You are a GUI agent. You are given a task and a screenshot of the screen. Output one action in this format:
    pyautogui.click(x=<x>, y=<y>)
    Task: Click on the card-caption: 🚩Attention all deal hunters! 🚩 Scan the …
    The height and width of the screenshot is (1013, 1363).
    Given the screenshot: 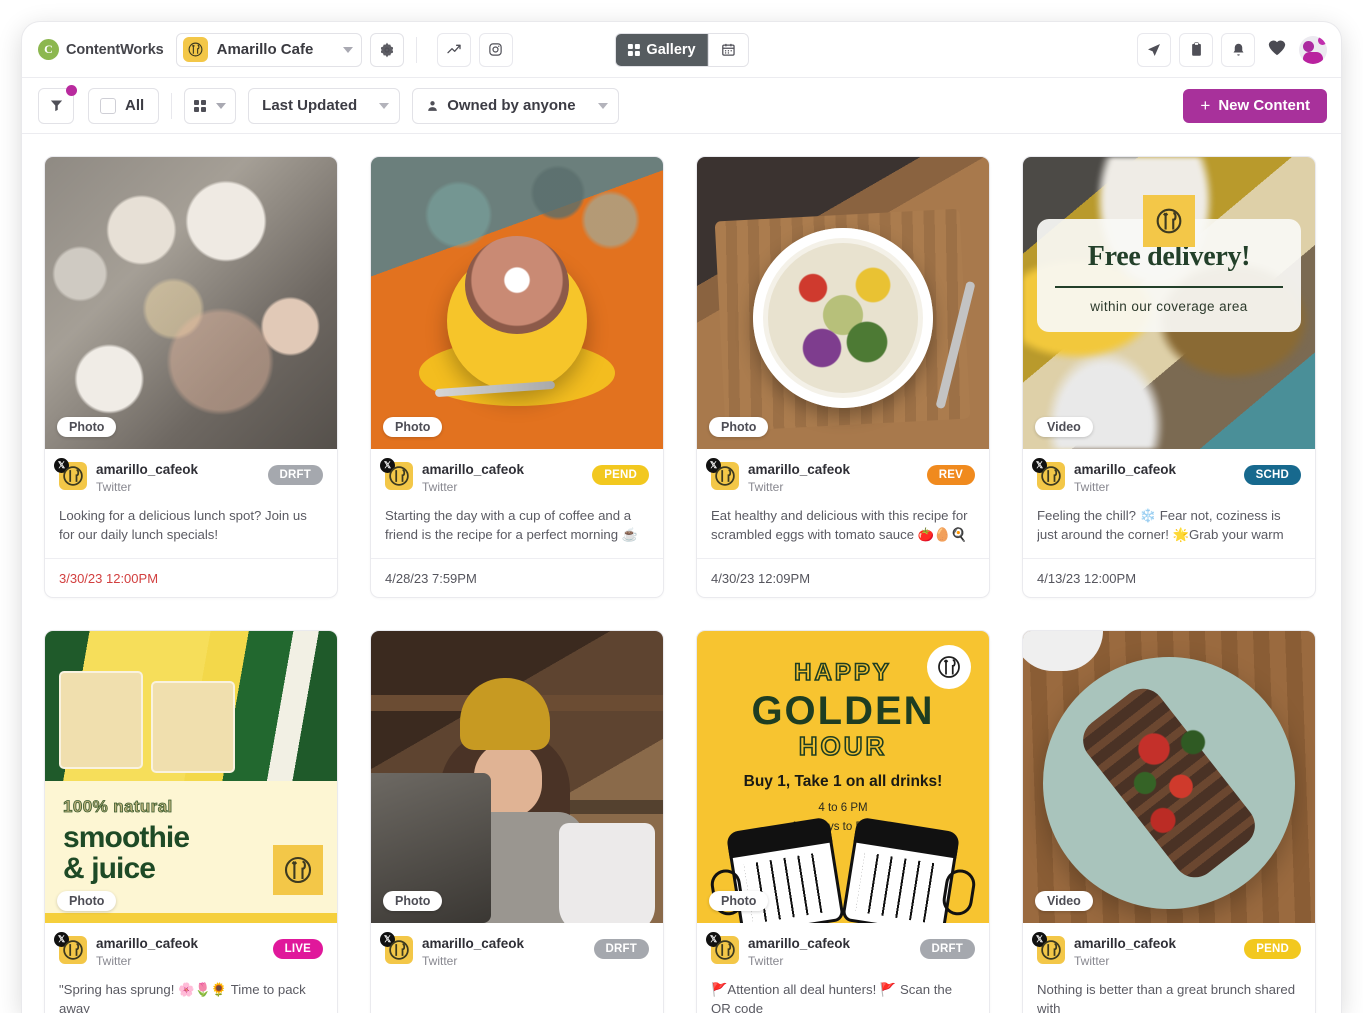 What is the action you would take?
    pyautogui.click(x=832, y=997)
    